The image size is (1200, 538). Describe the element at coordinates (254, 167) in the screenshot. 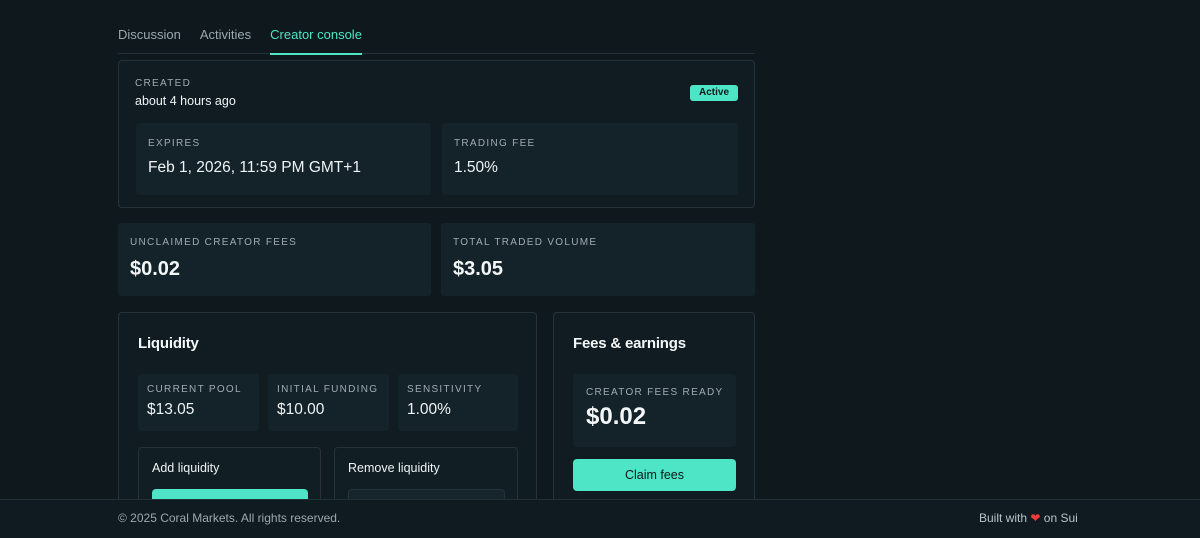

I see `expires-value: Feb 1, 2026, 11:59 PM GMT+1` at that location.